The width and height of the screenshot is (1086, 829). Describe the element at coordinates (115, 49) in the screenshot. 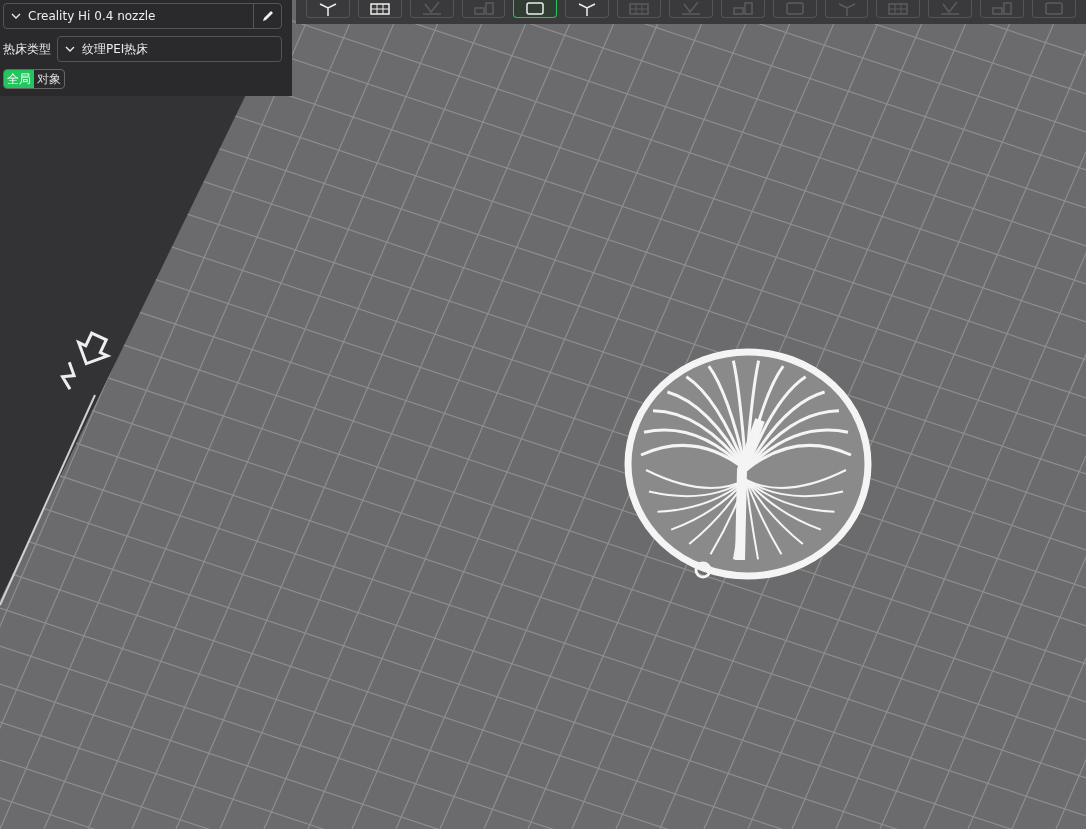

I see `bed-type-value: 纹理PEI热床` at that location.